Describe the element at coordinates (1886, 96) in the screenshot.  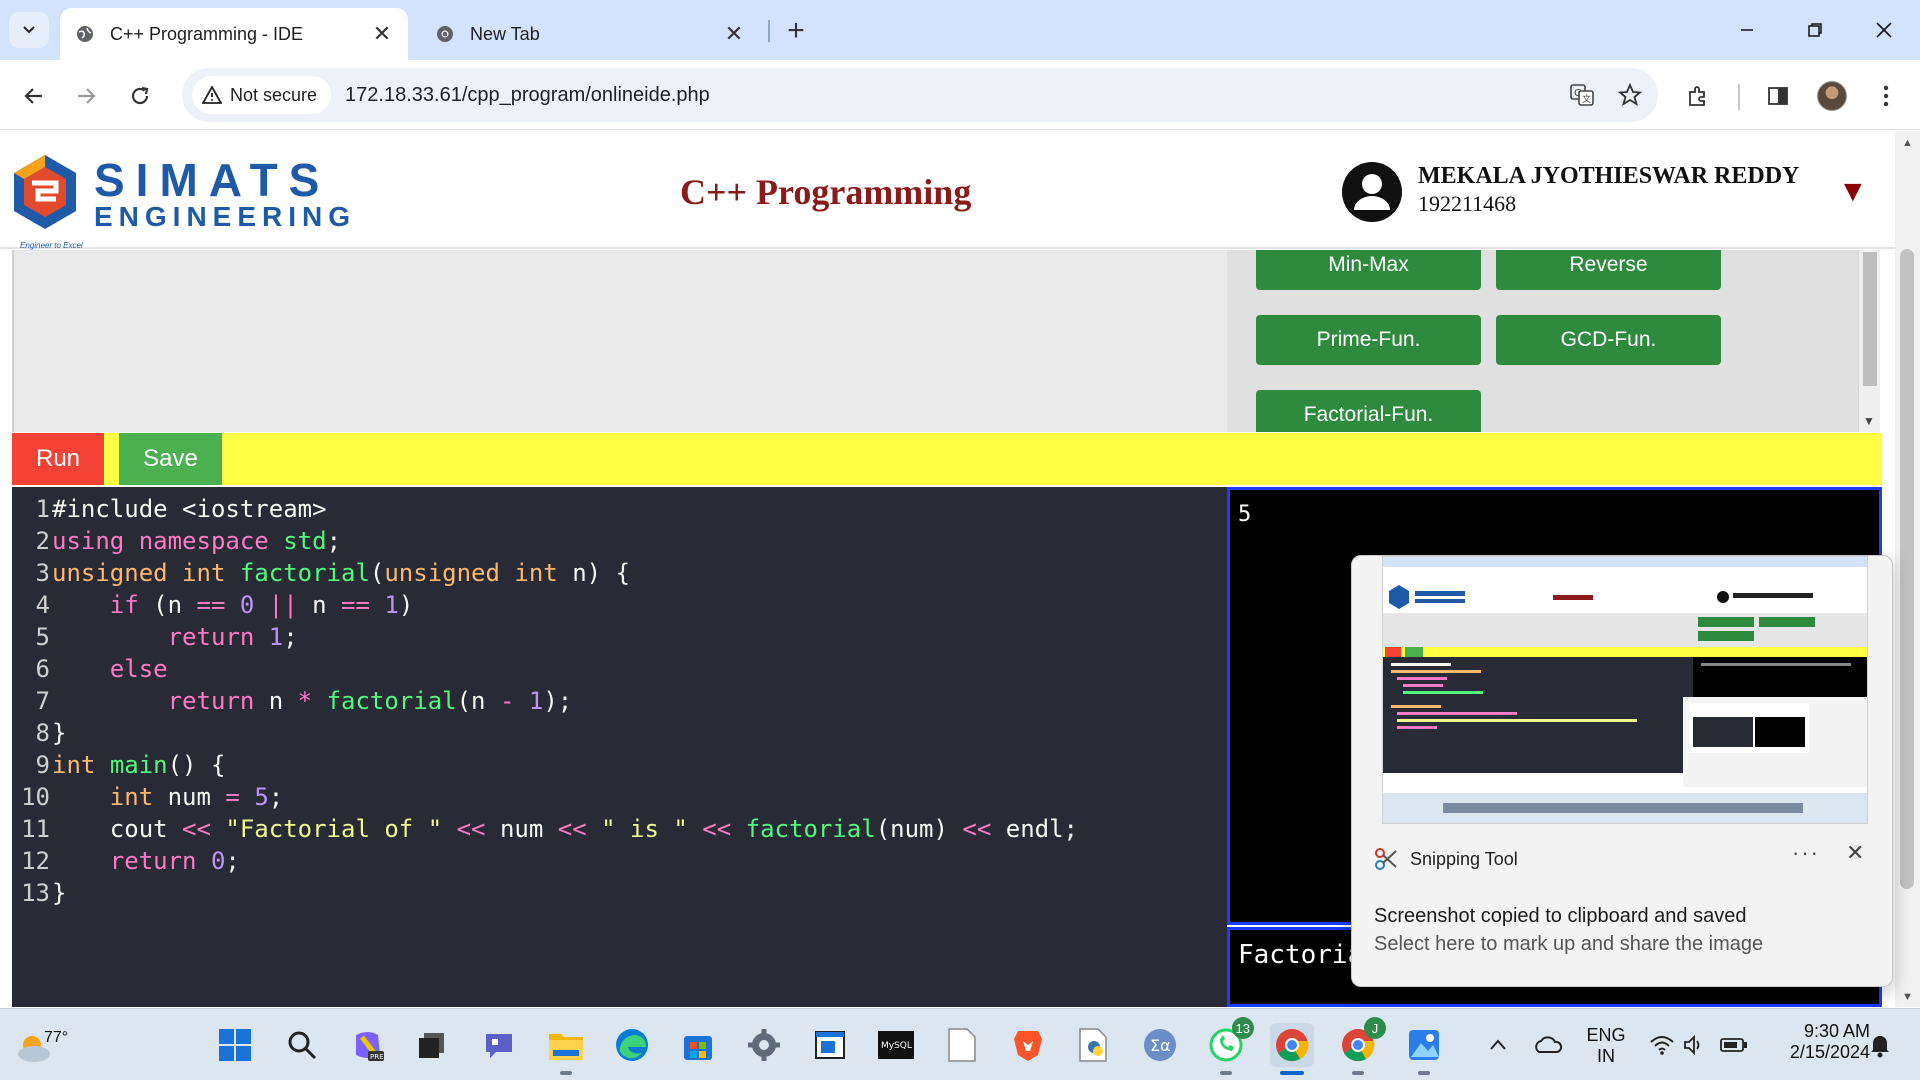
I see `browser-menu-icon` at that location.